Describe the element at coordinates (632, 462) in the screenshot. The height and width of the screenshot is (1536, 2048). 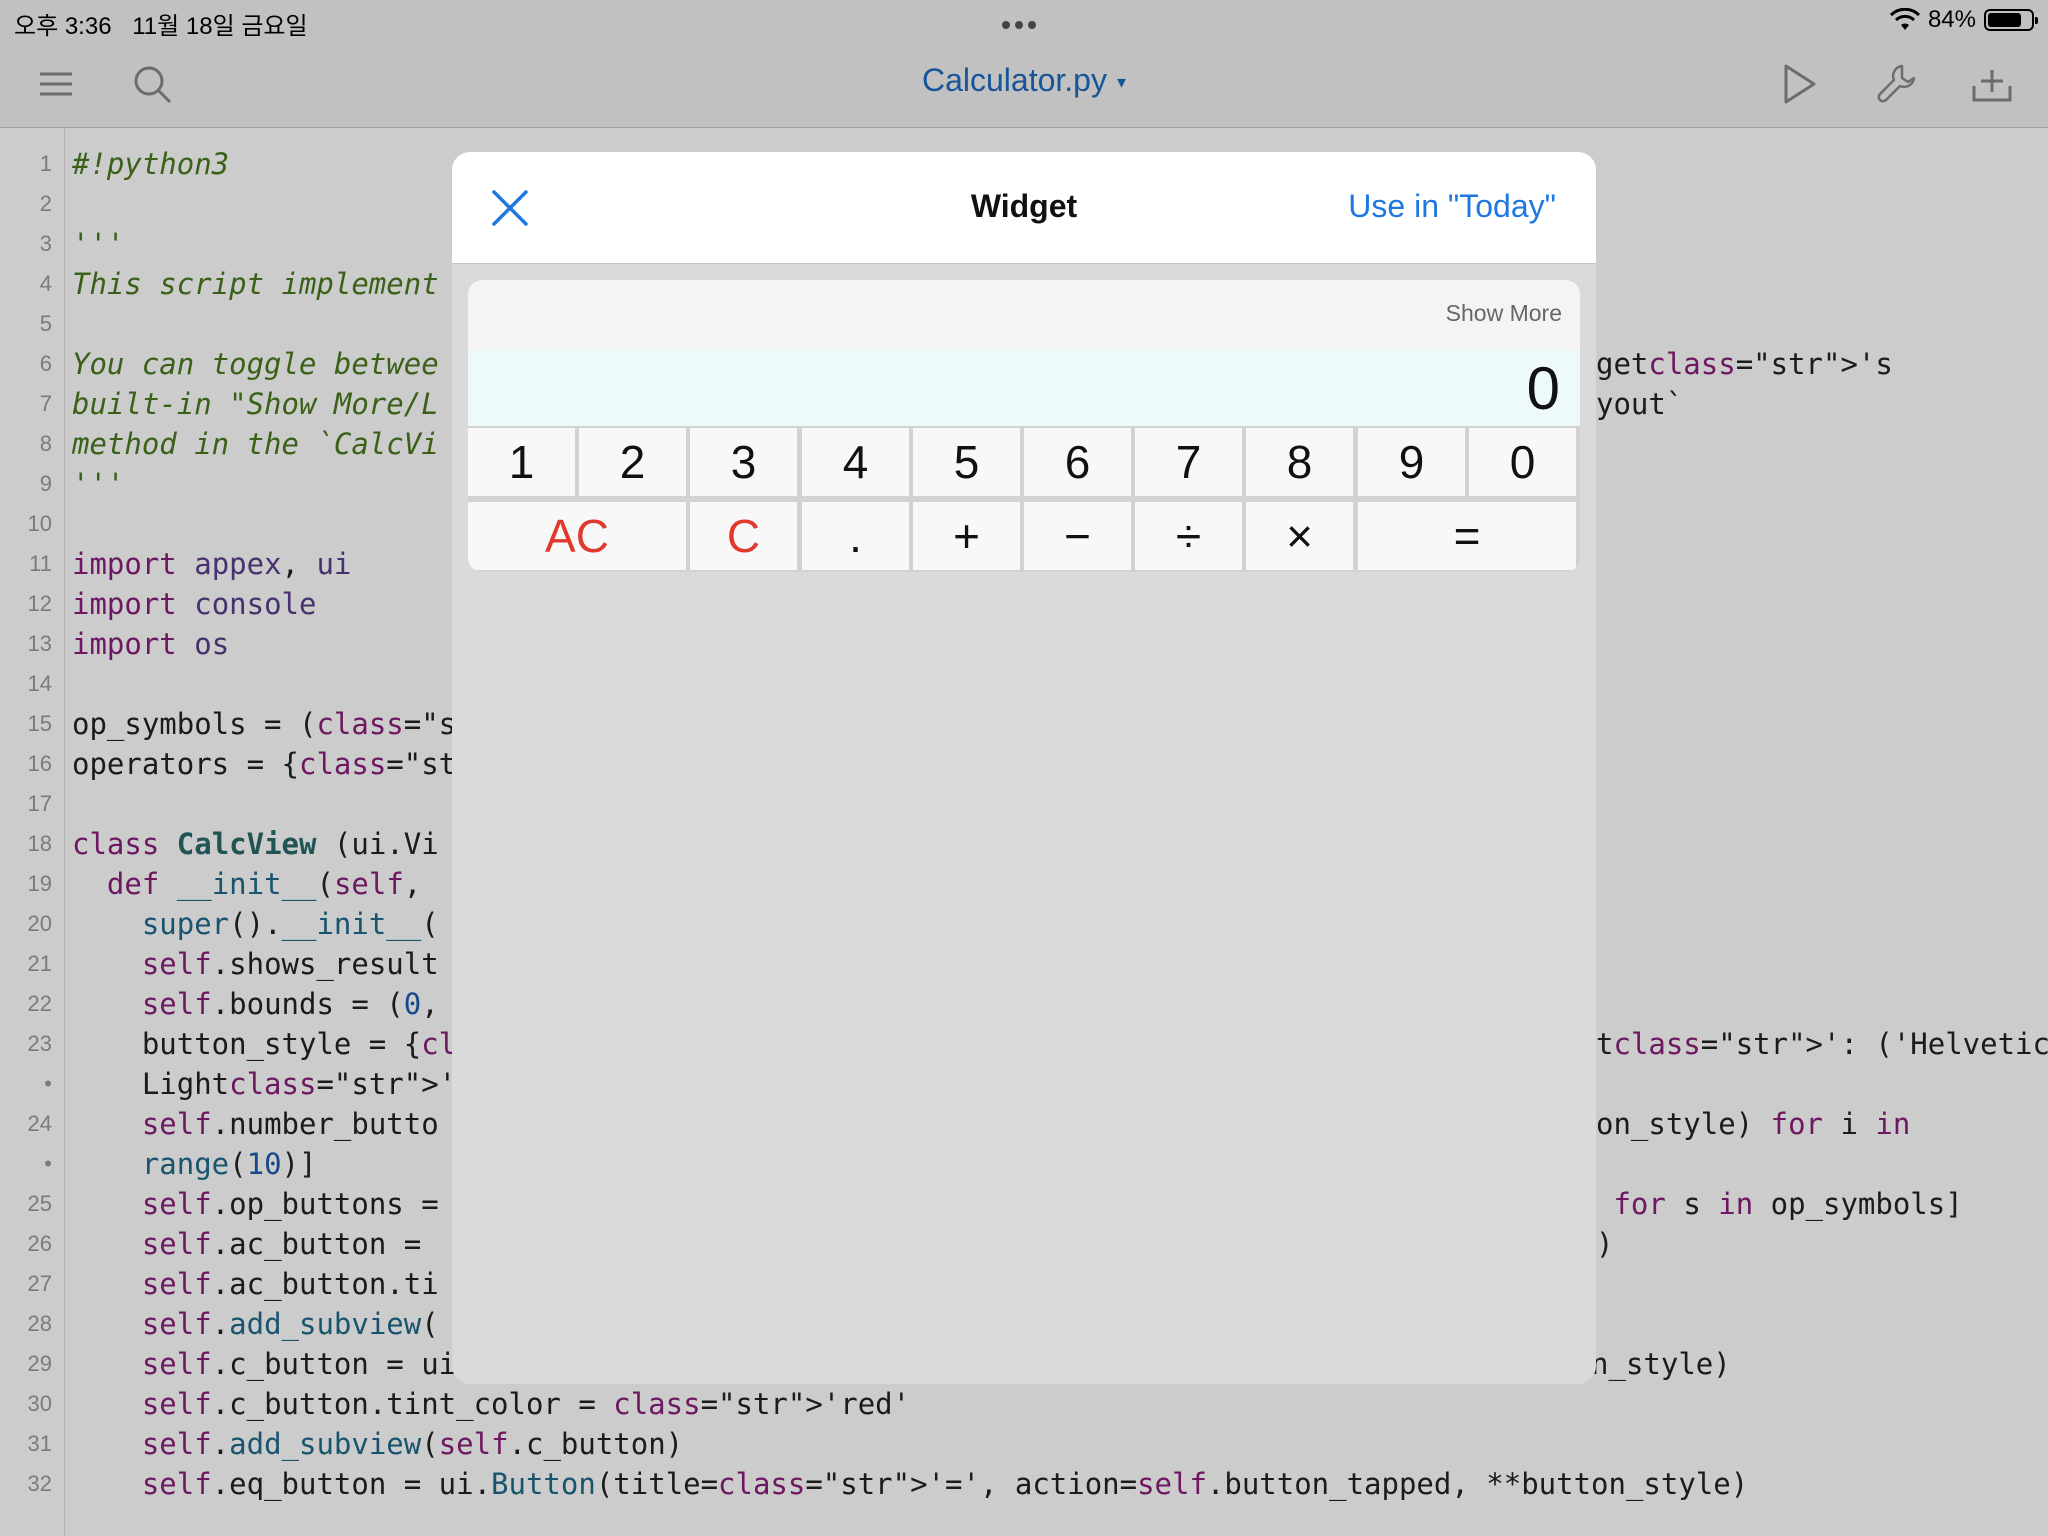
I see `key-2: 2` at that location.